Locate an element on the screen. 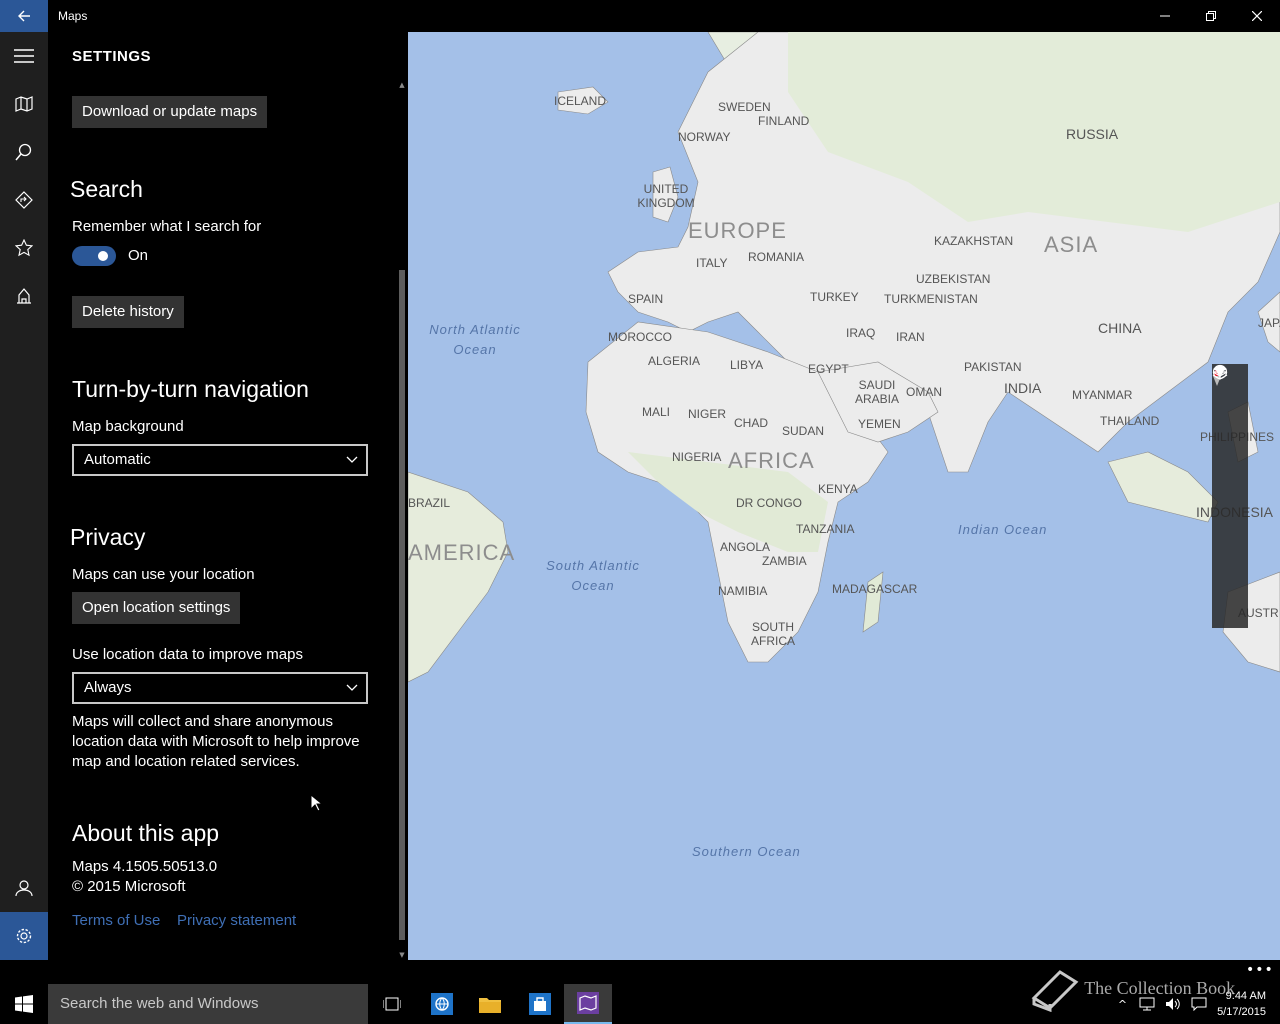 The image size is (1280, 1024). map-label-country: ZAMBIA is located at coordinates (784, 561).